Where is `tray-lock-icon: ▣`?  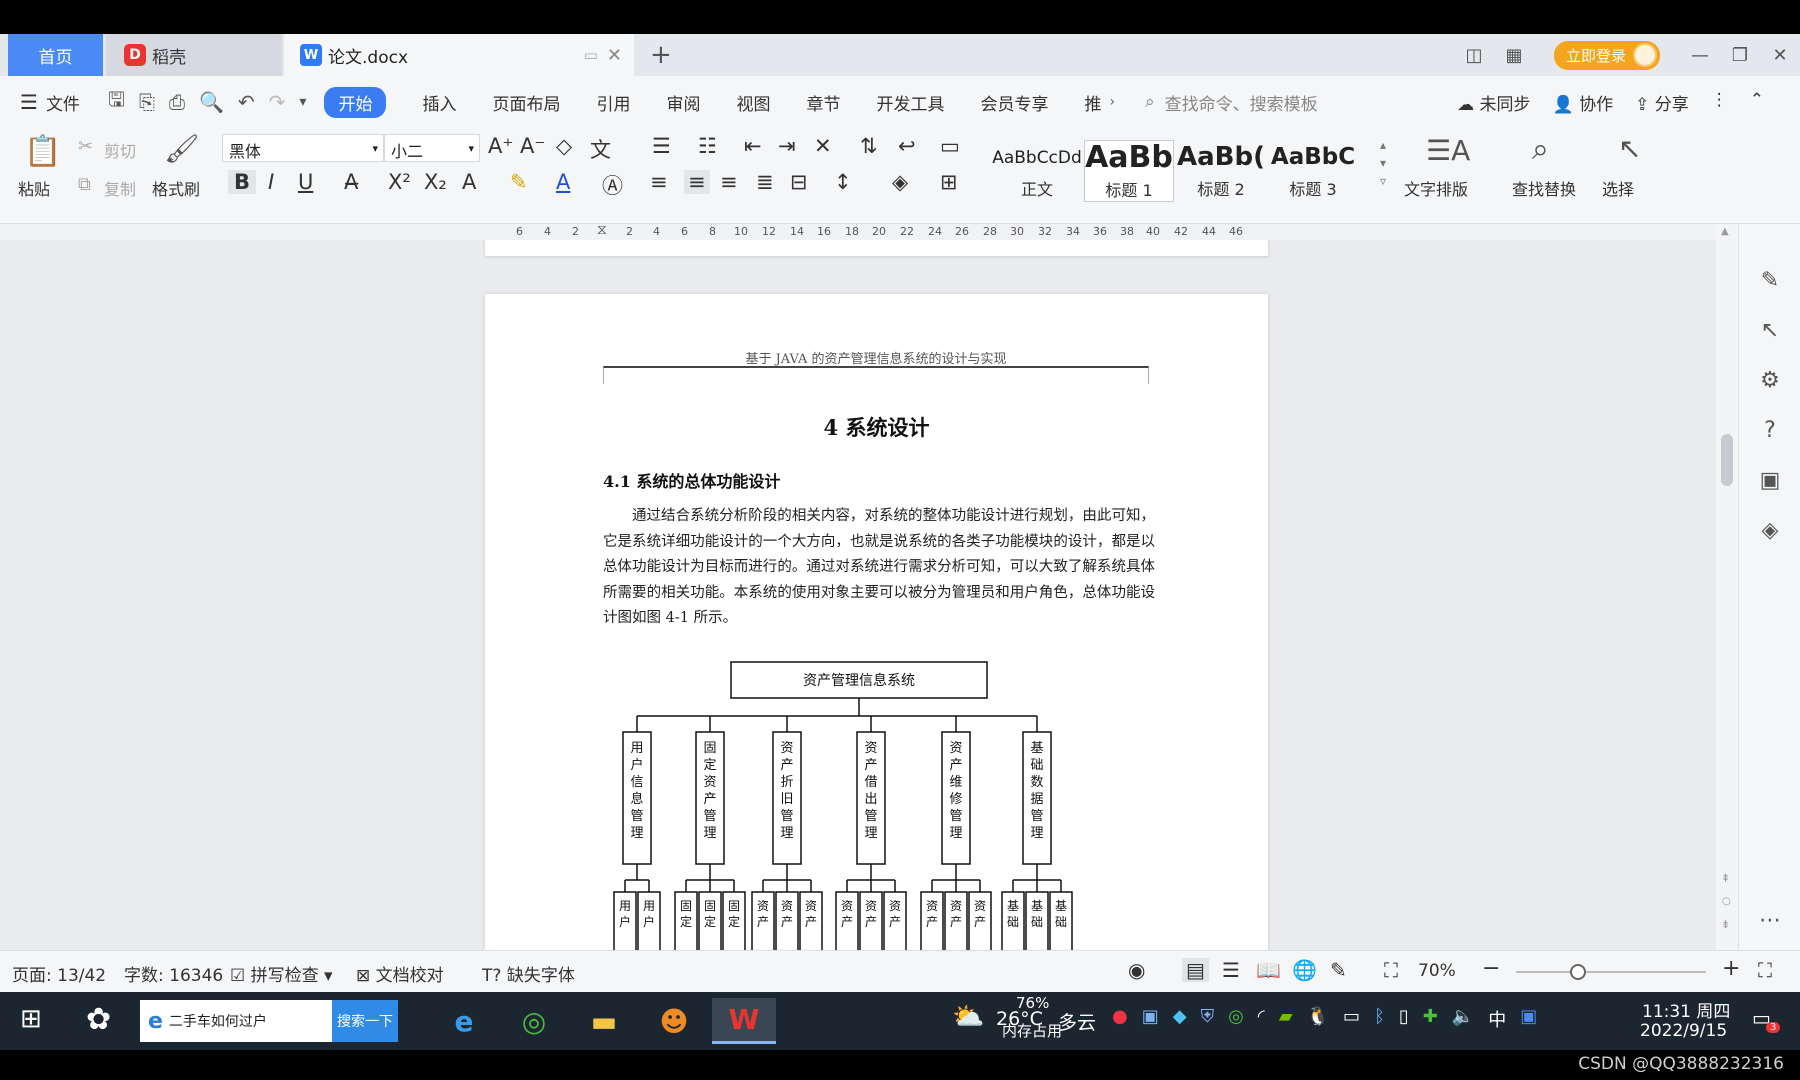
tray-lock-icon: ▣ is located at coordinates (1150, 1019).